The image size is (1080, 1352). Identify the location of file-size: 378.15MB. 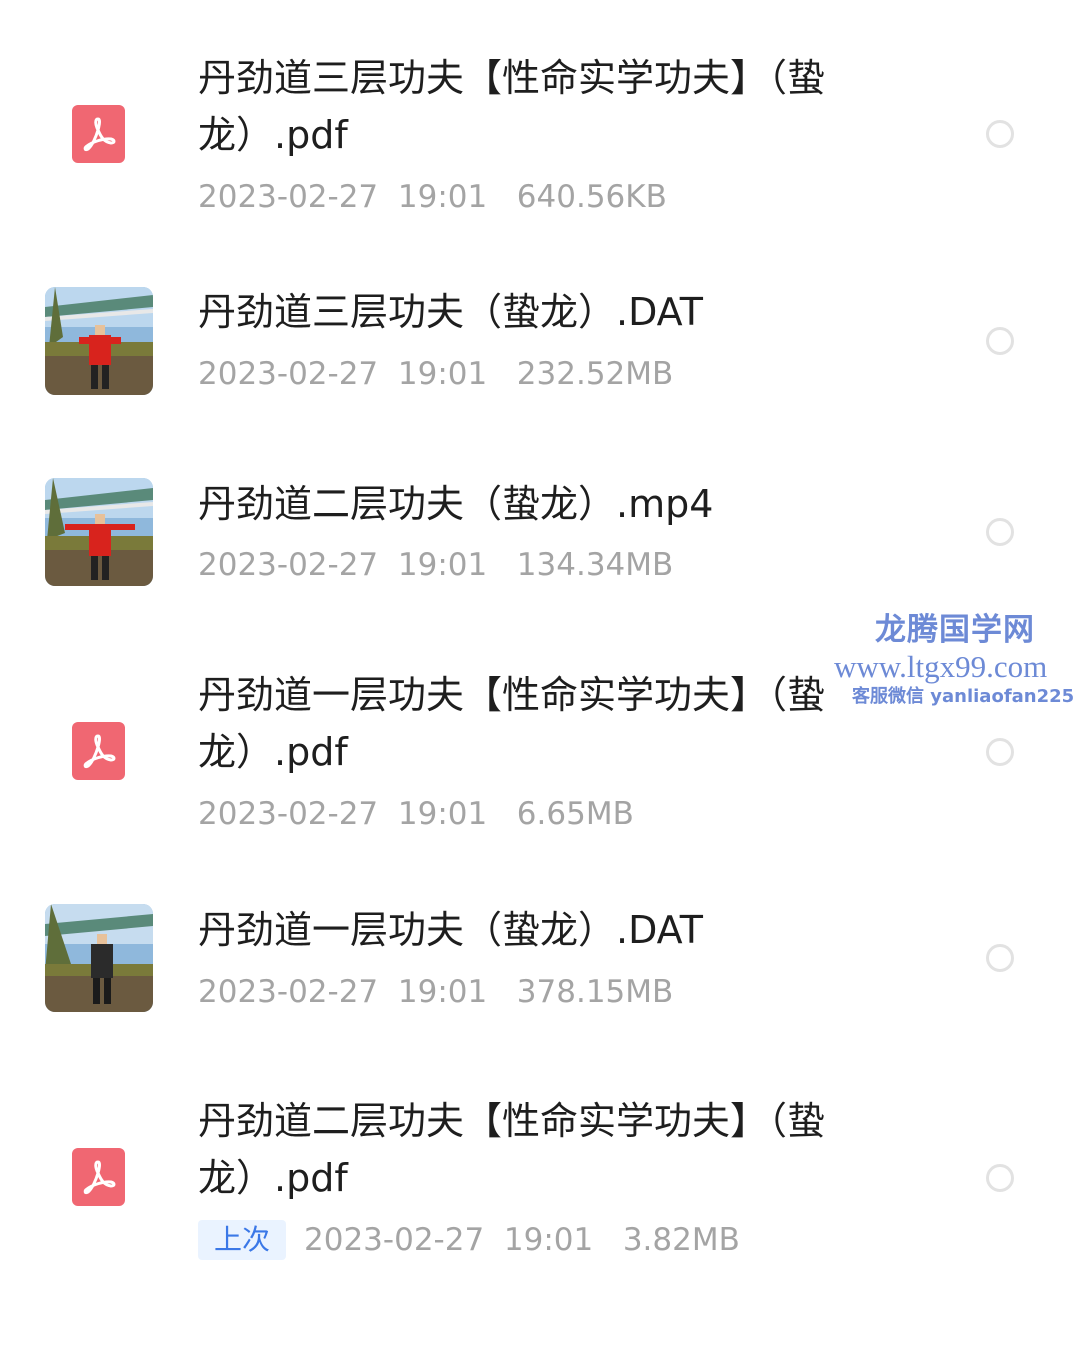
(595, 992).